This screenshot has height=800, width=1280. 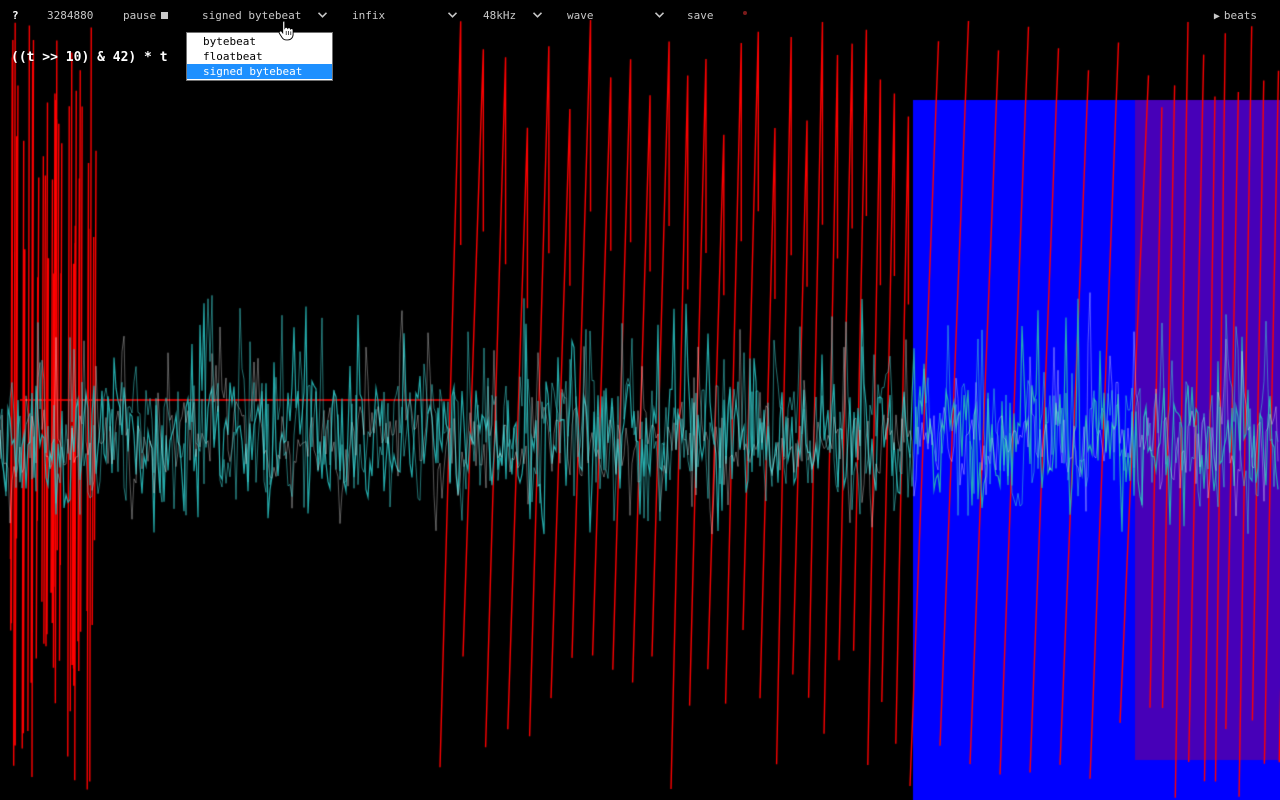 What do you see at coordinates (1216, 16) in the screenshot?
I see `play-icon: ▶` at bounding box center [1216, 16].